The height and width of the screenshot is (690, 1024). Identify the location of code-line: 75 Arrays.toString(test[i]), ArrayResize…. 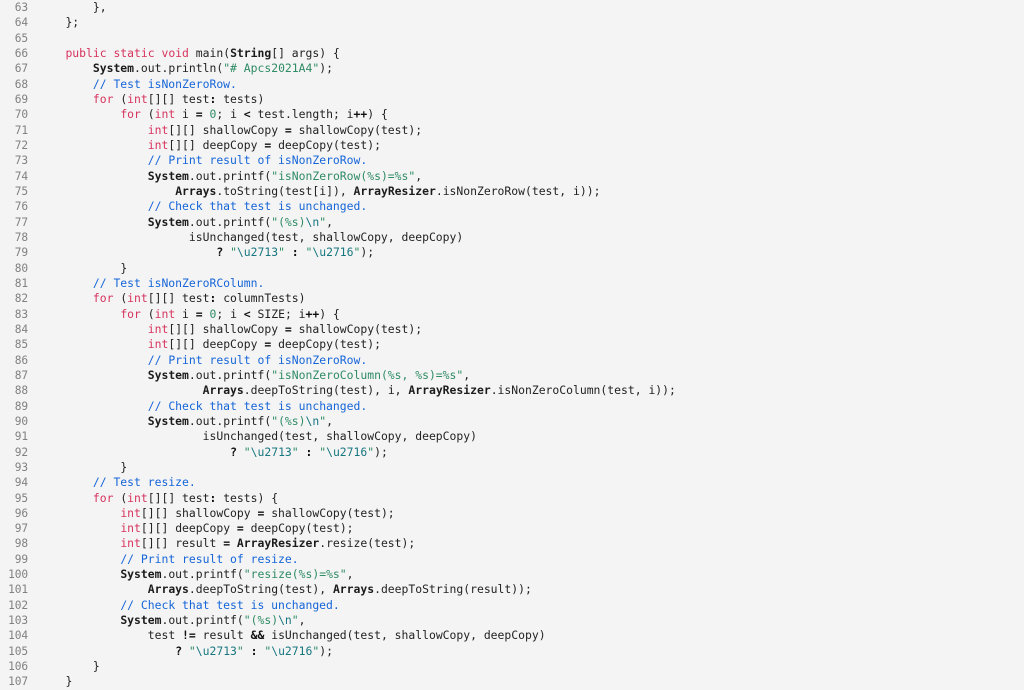
(512, 191).